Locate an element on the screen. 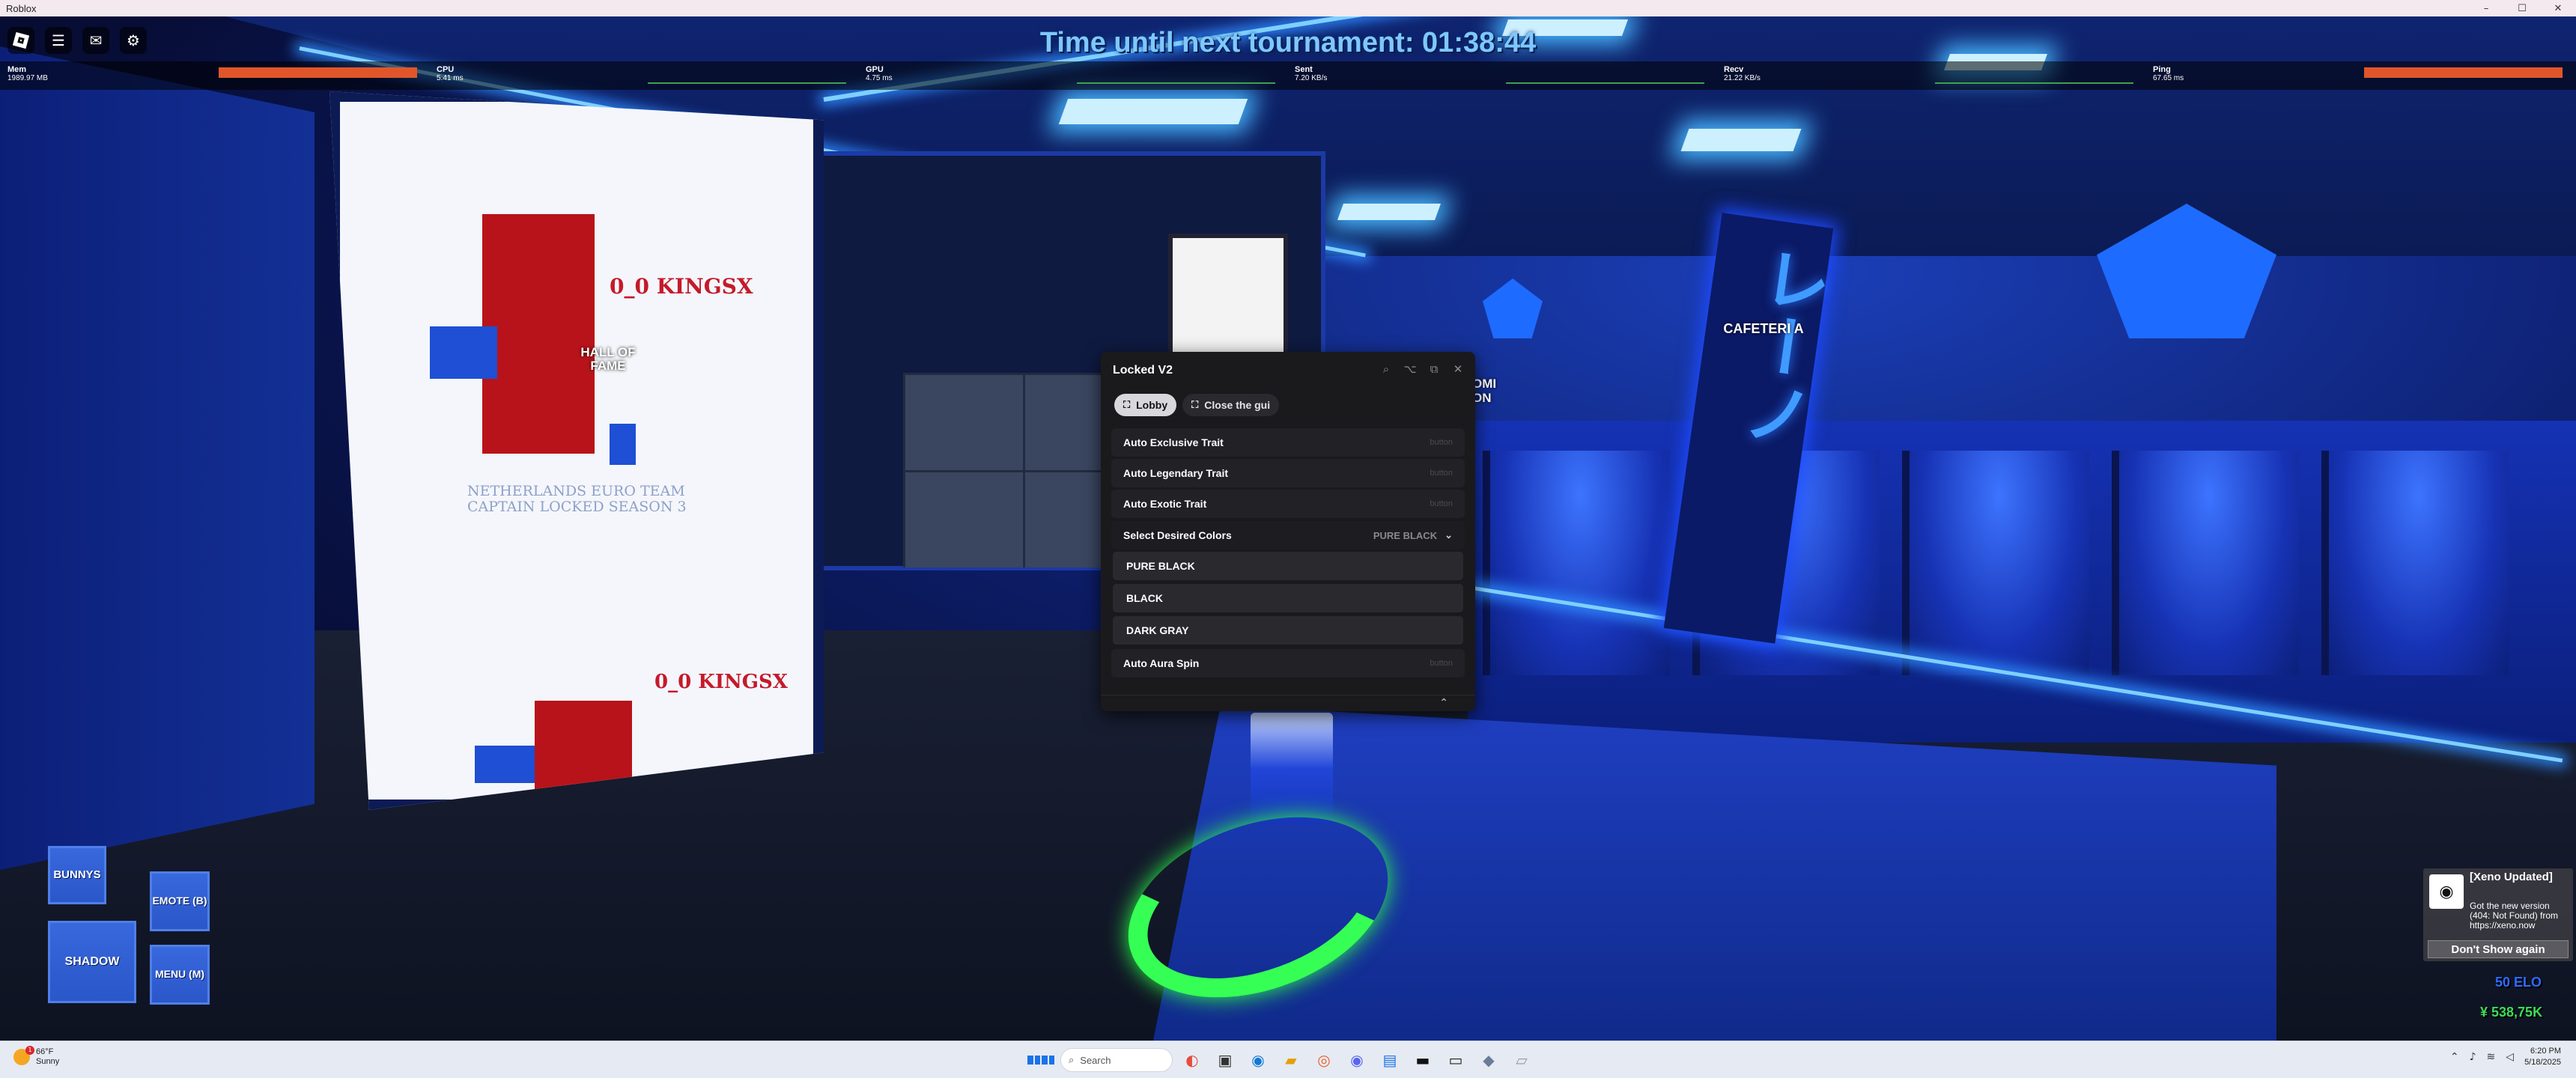 The height and width of the screenshot is (1078, 2576). poster-red-panel is located at coordinates (538, 334).